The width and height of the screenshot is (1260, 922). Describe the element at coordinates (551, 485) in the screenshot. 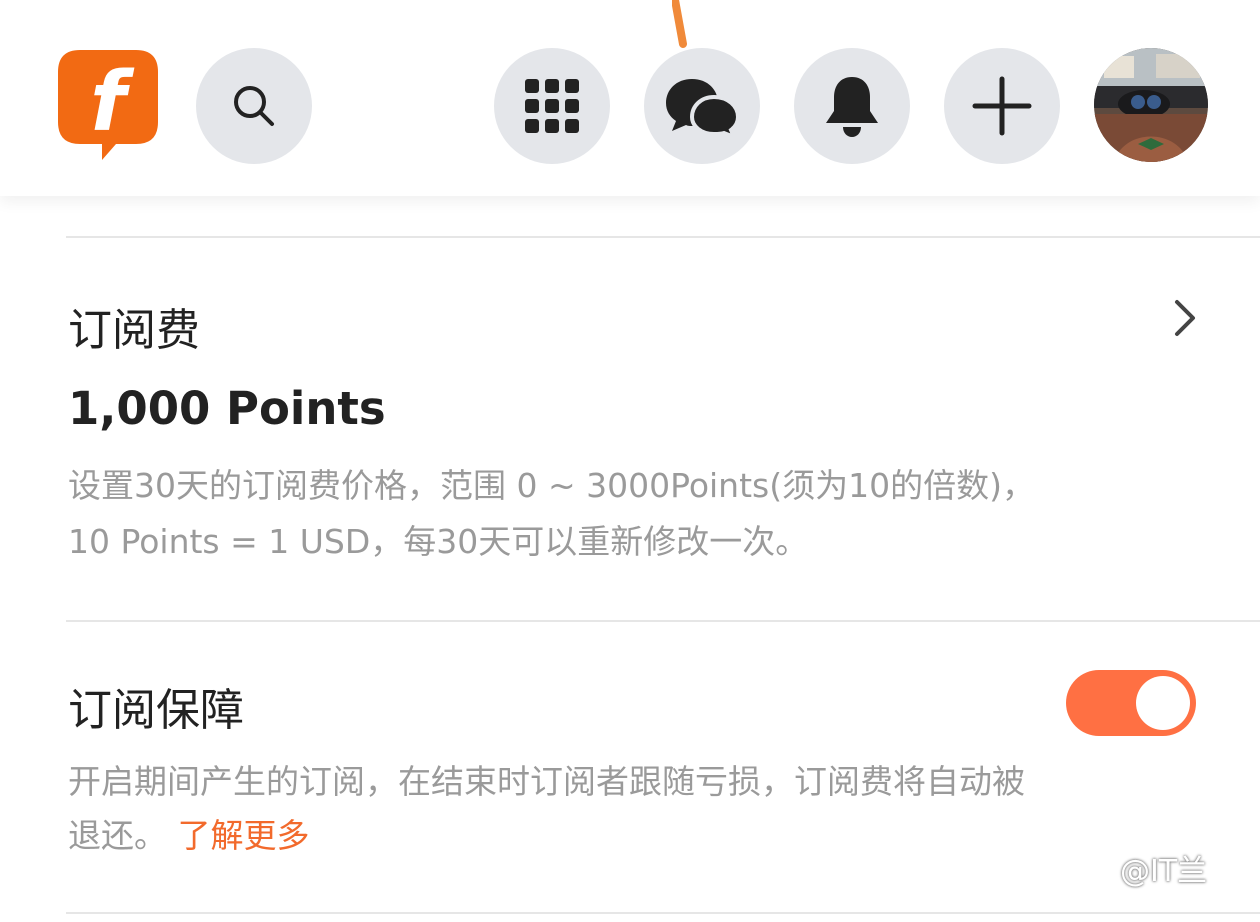

I see `subscription-fee-desc-line1: 设置30天的订阅费价格，范围 0 ~ 3000Points(须为10的倍数)，` at that location.